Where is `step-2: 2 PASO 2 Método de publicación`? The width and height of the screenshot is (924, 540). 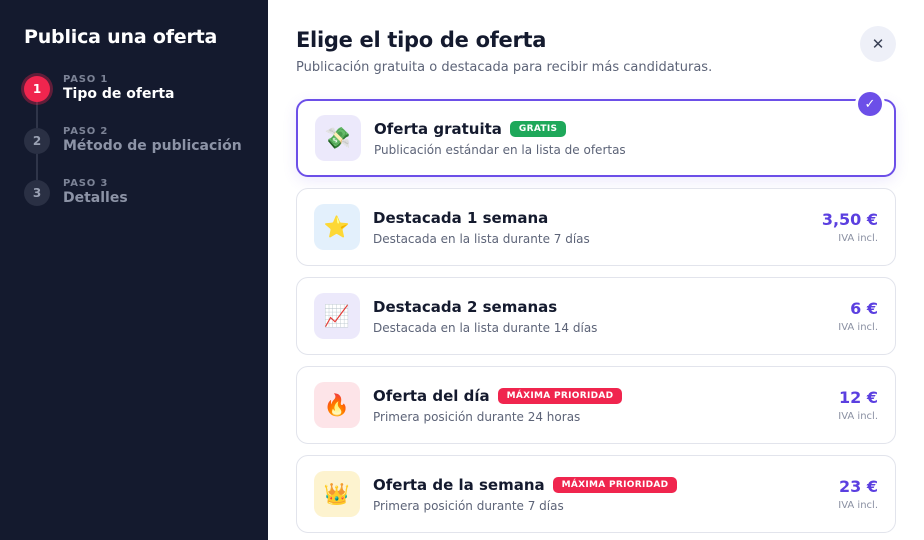
step-2: 2 PASO 2 Método de publicación is located at coordinates (134, 153).